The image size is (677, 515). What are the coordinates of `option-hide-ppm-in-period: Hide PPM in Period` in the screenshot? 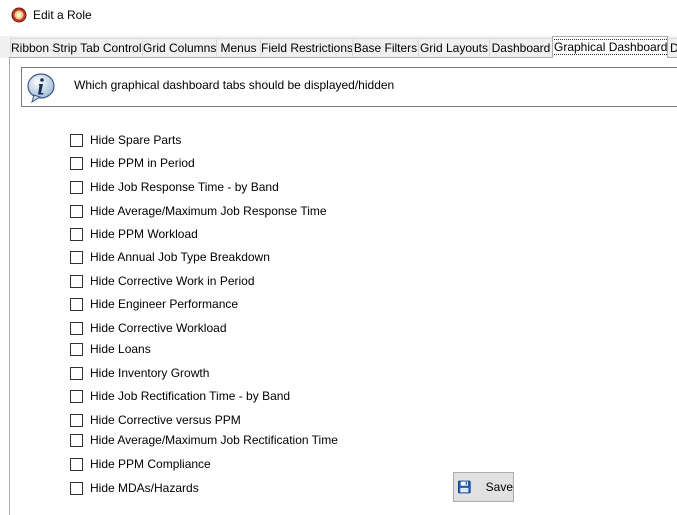 It's located at (132, 163).